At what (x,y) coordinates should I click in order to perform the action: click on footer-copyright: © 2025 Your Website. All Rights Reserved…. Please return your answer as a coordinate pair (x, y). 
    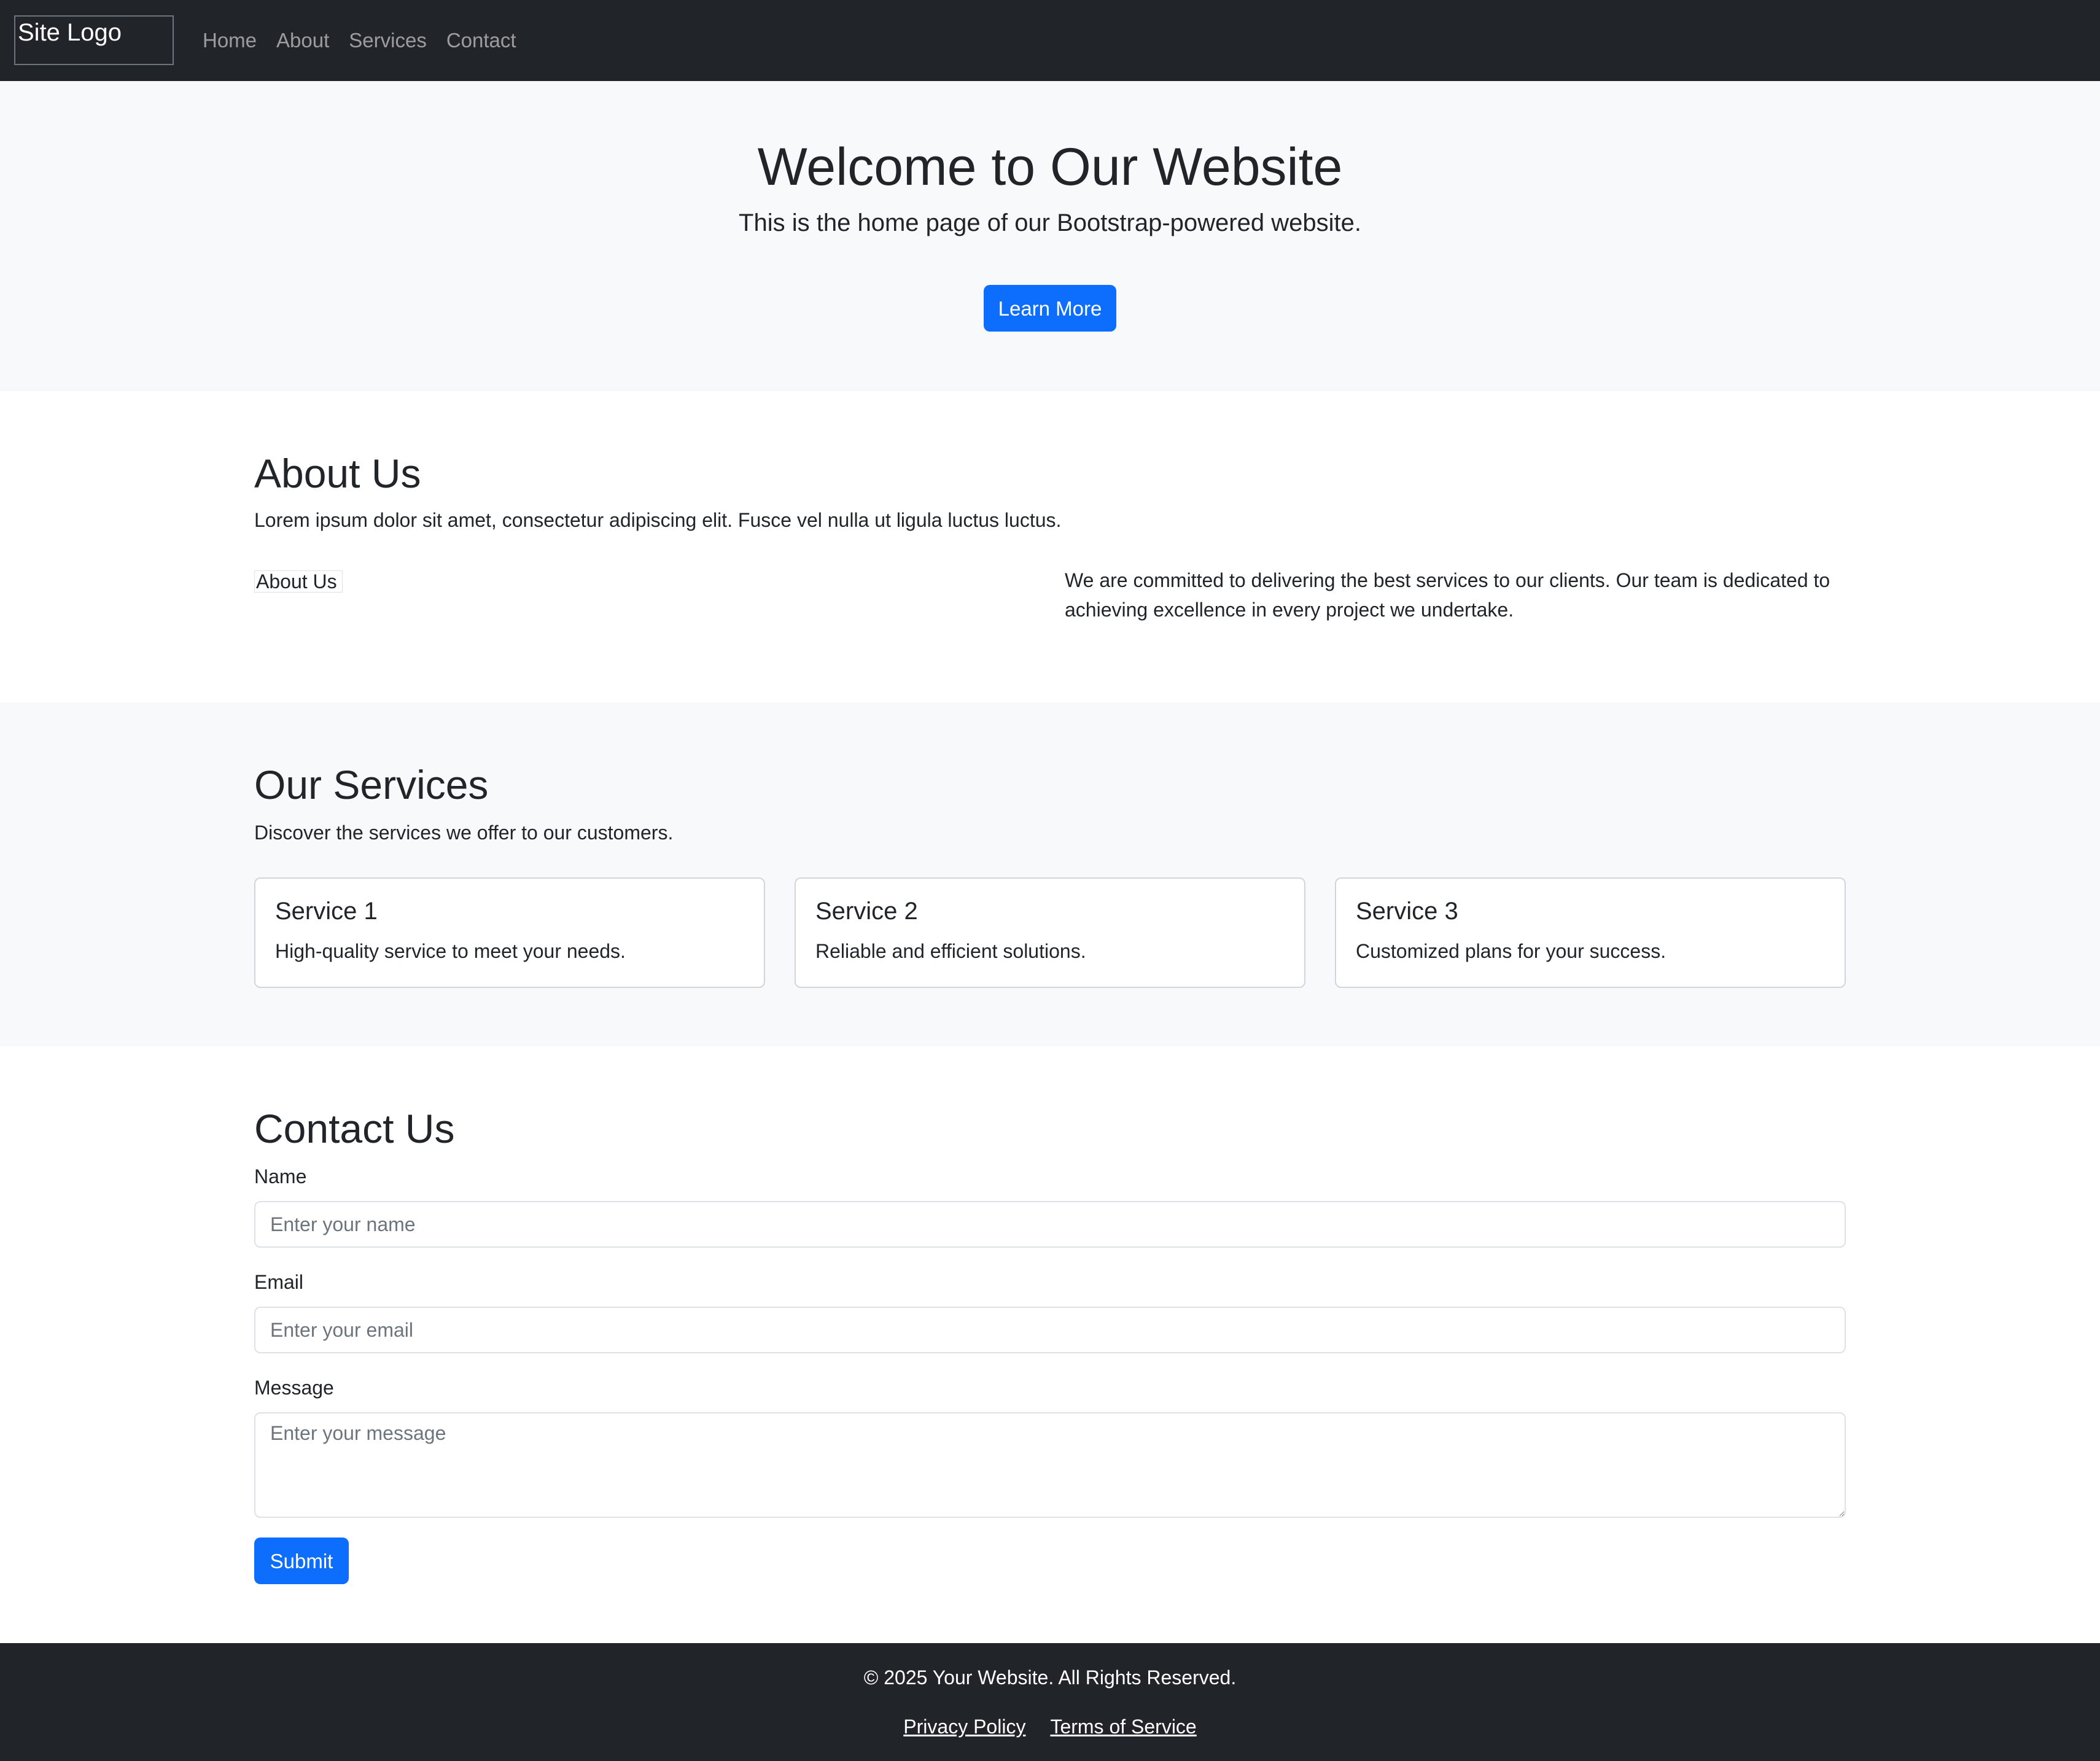
    Looking at the image, I should click on (1050, 1677).